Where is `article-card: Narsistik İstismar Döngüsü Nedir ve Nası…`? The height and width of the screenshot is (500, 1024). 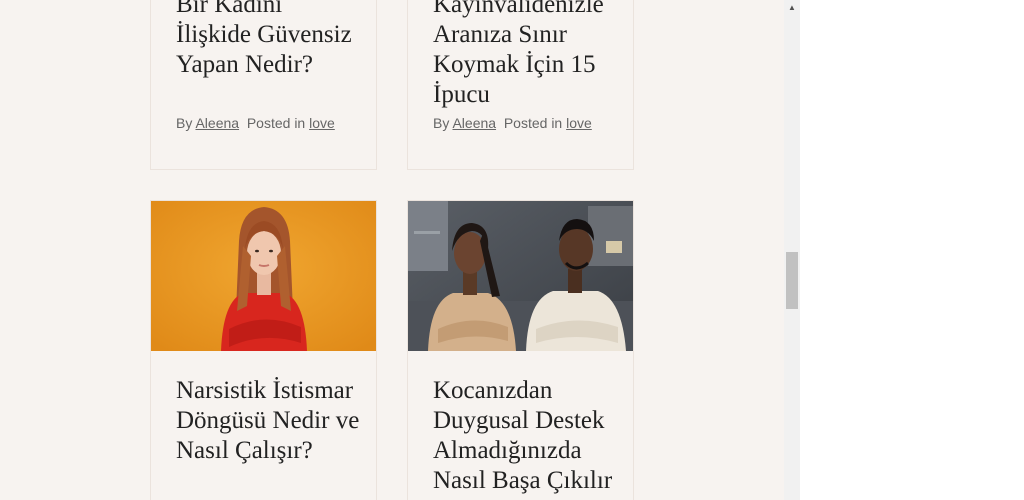 article-card: Narsistik İstismar Döngüsü Nedir ve Nası… is located at coordinates (263, 350).